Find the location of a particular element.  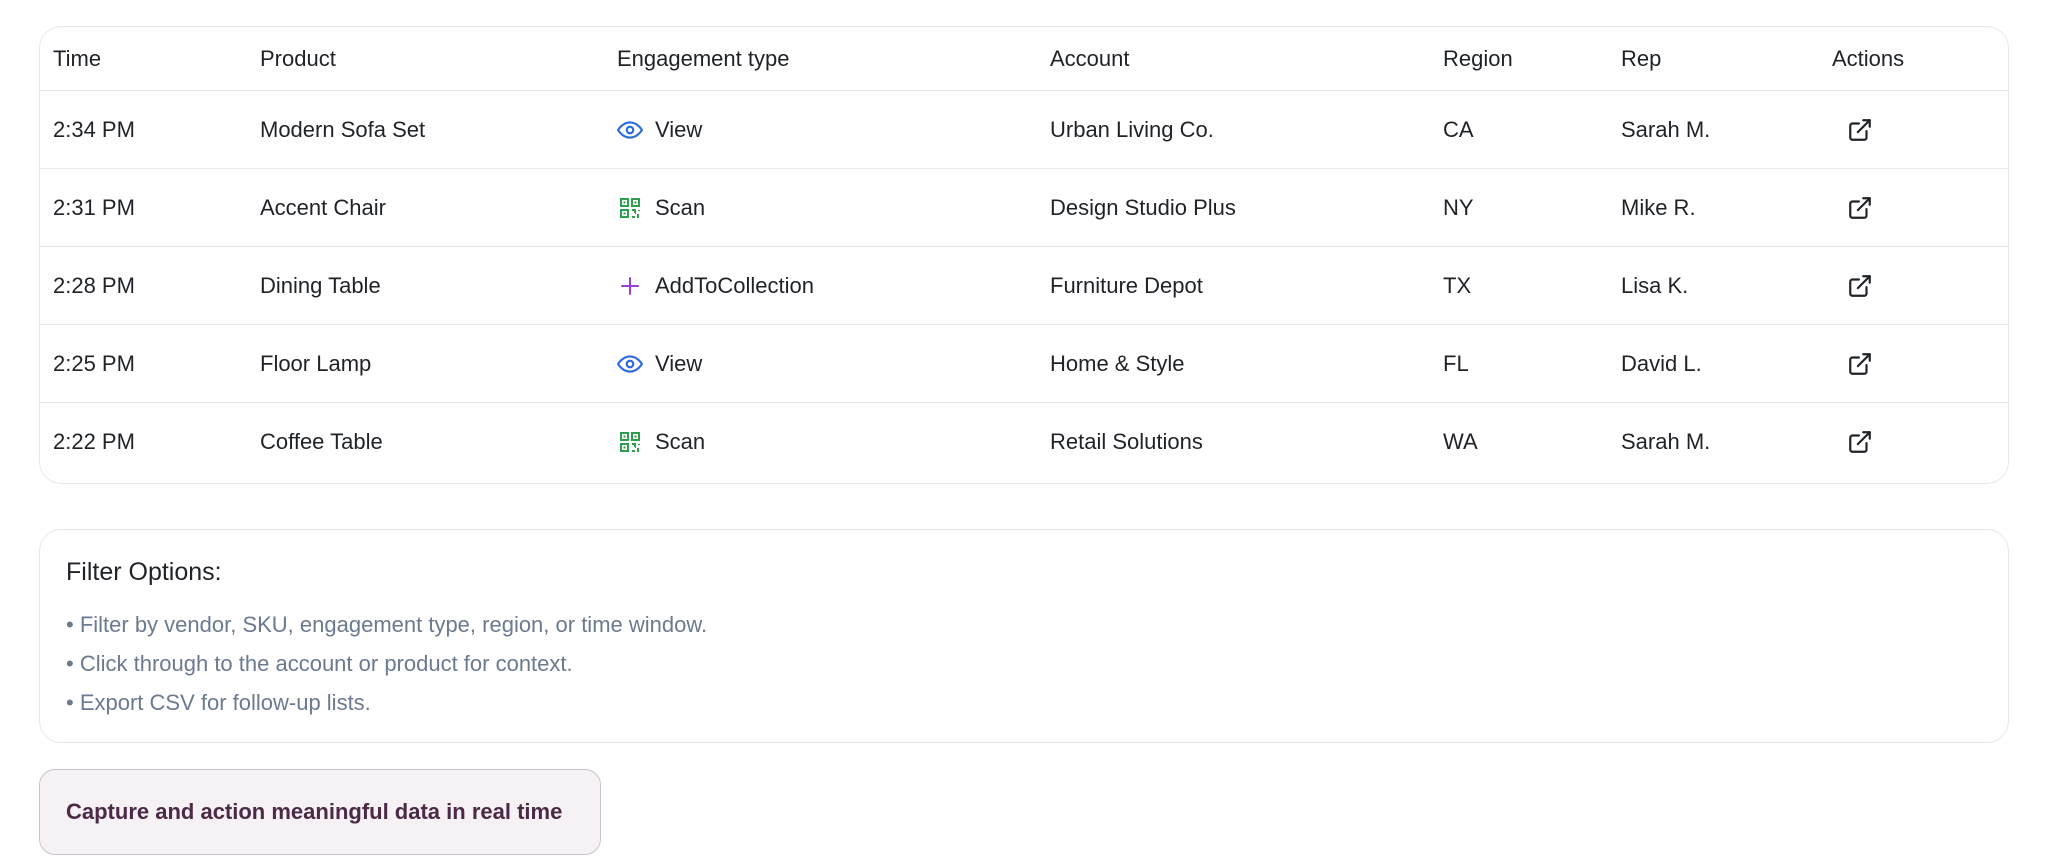

cell-rep: David L. is located at coordinates (1661, 363).